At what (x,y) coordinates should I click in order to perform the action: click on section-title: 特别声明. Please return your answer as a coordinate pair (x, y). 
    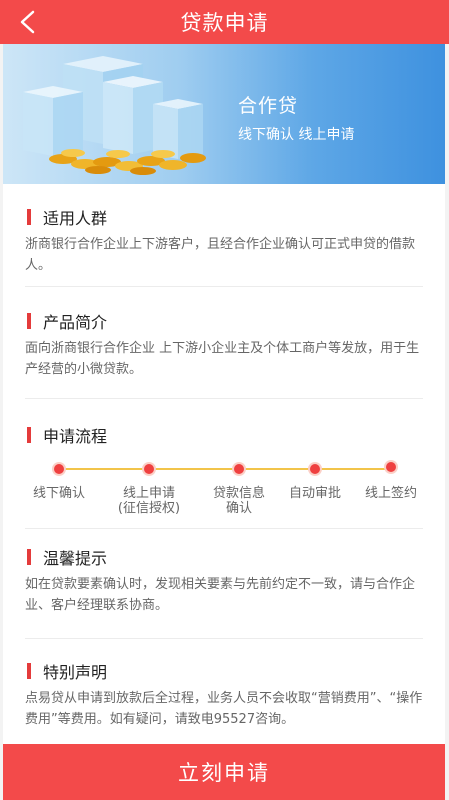
    Looking at the image, I should click on (75, 672).